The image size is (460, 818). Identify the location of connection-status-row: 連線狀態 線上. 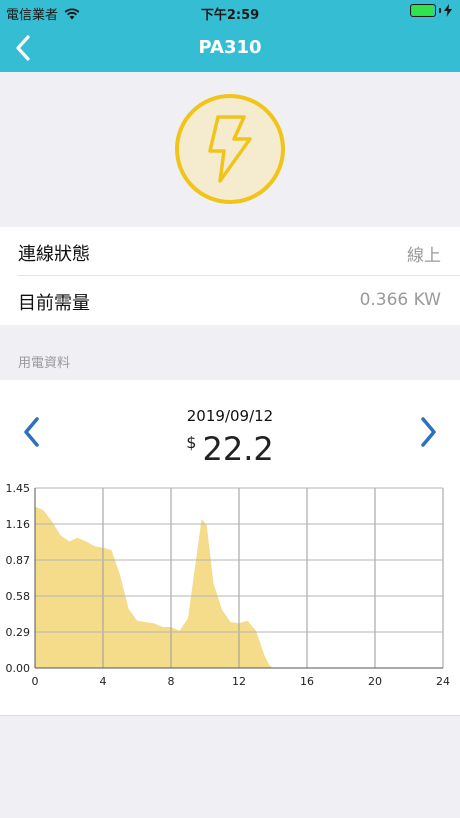
(230, 251).